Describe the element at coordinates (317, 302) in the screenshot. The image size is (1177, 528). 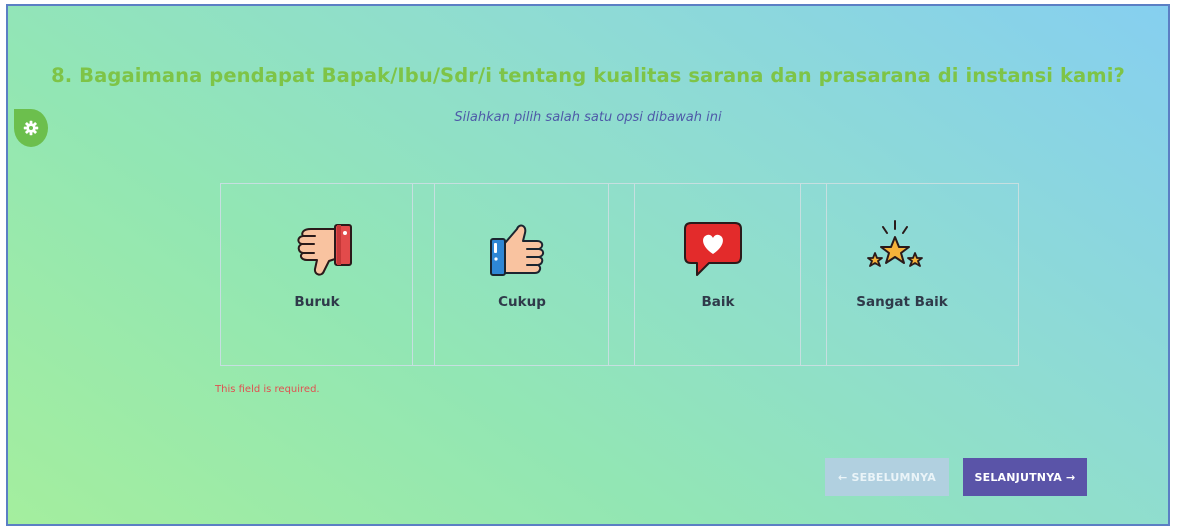
I see `option-label: Buruk` at that location.